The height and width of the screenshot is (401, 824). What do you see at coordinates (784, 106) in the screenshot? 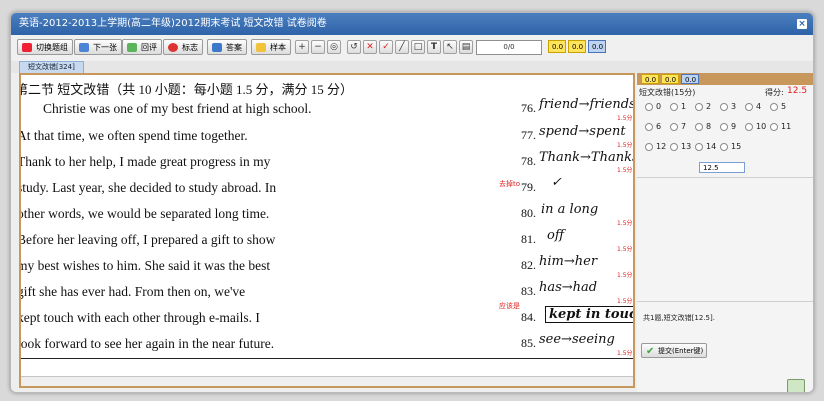
I see `score-option-label: 5` at bounding box center [784, 106].